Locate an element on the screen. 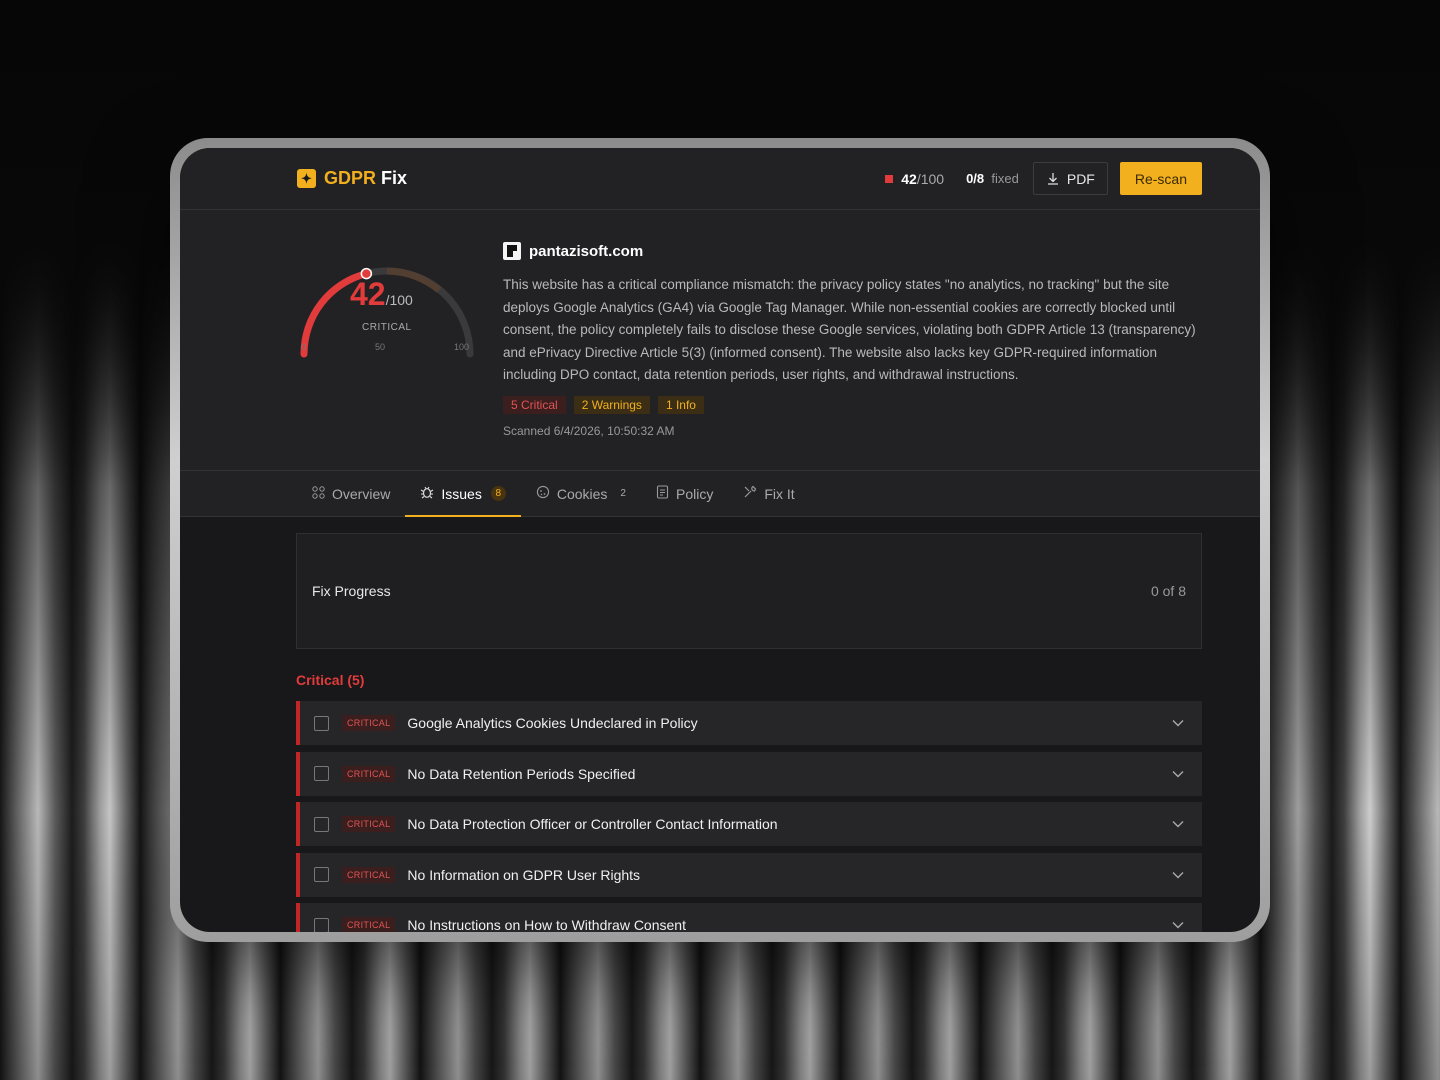  gauge-tick-max: 100 is located at coordinates (462, 347).